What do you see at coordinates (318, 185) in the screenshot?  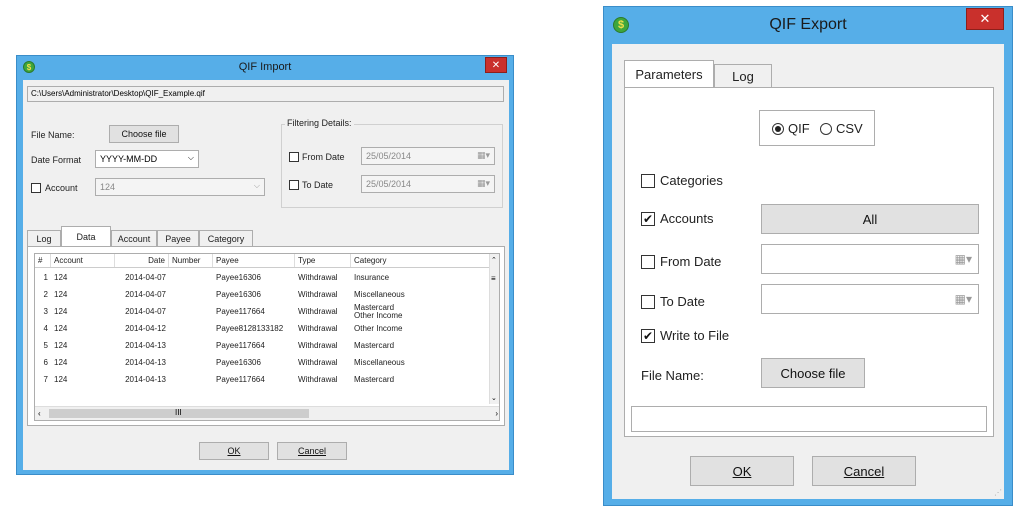 I see `import-to-date-label: To Date` at bounding box center [318, 185].